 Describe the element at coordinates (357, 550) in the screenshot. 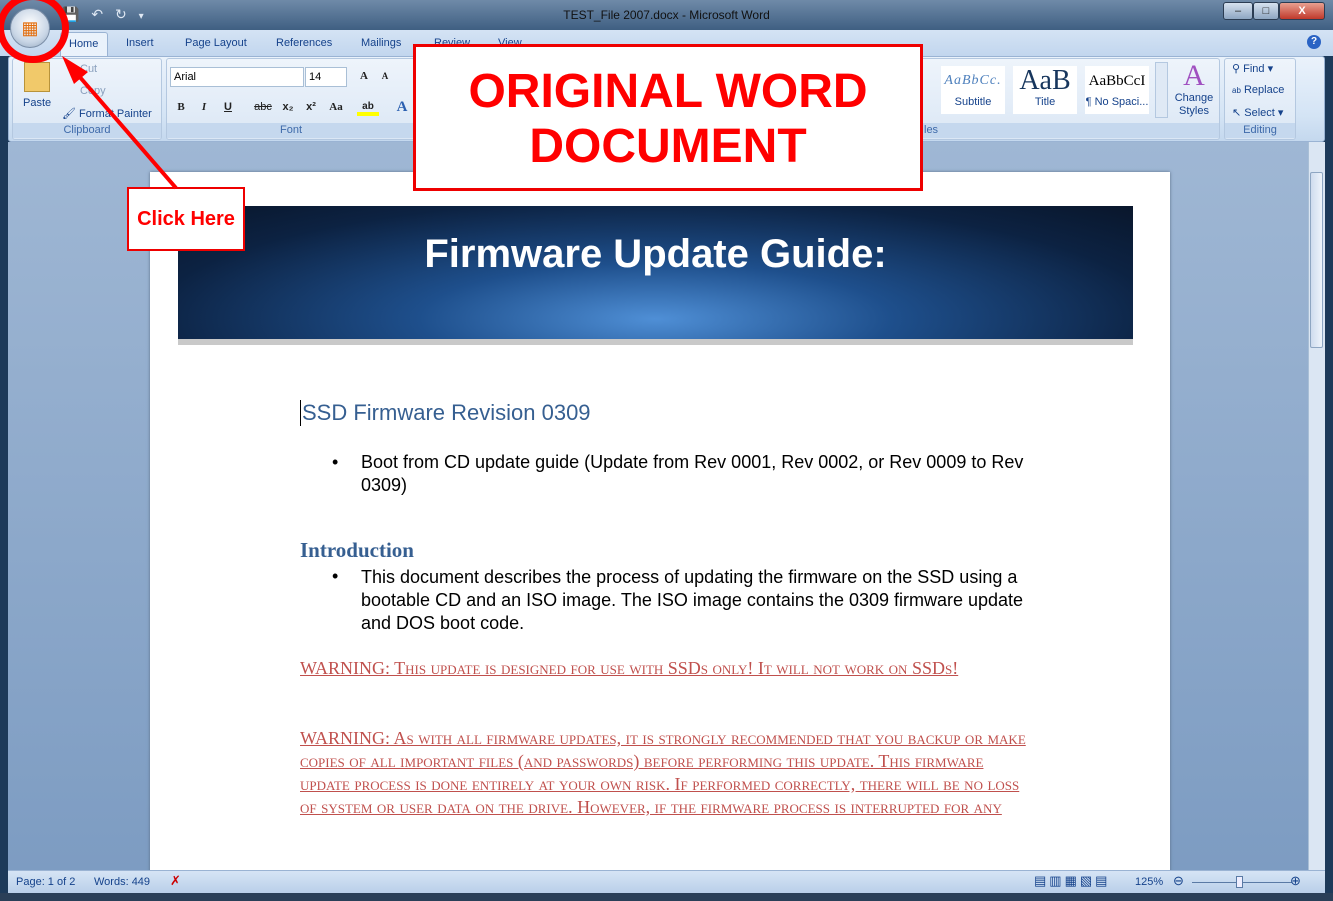

I see `introduction-heading: Introduction` at that location.